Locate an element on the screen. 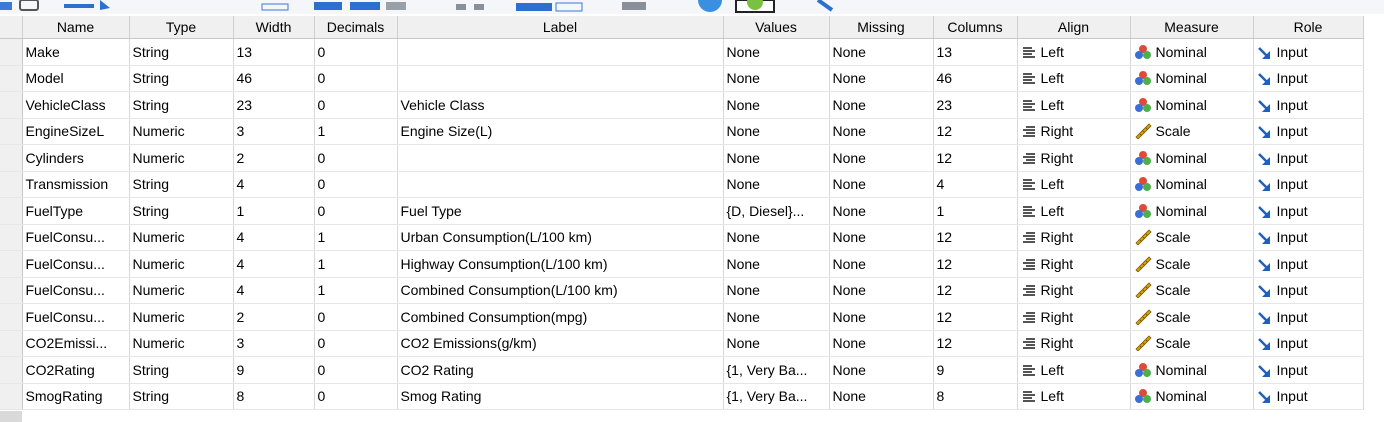  column-header-name: Name is located at coordinates (76, 27).